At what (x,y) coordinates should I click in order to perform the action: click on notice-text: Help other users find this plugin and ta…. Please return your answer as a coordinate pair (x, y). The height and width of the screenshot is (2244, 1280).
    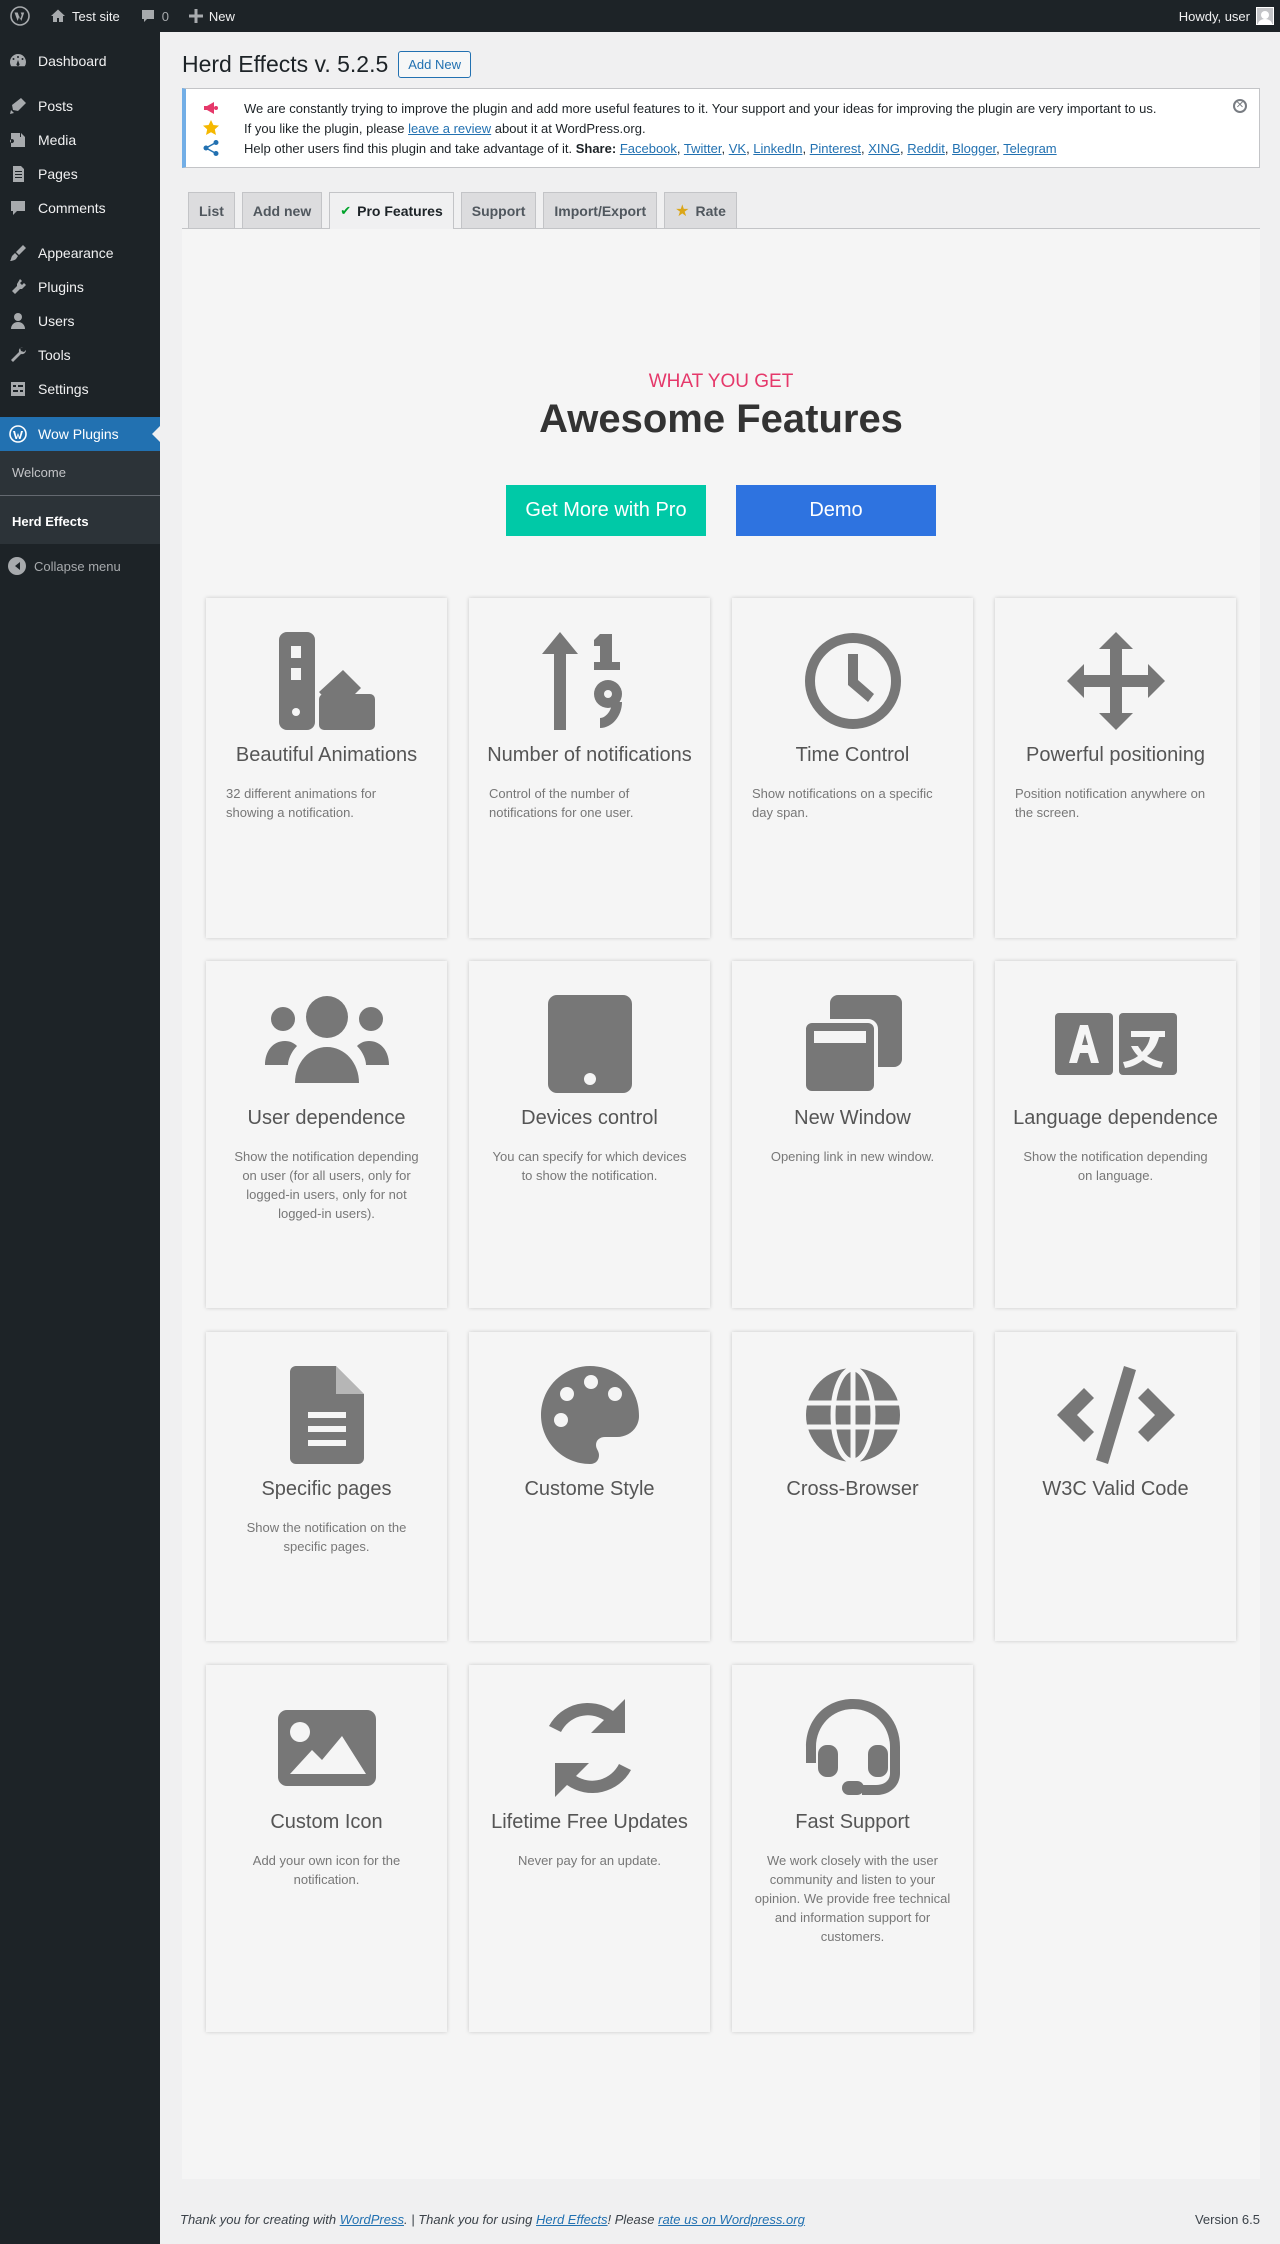
    Looking at the image, I should click on (410, 148).